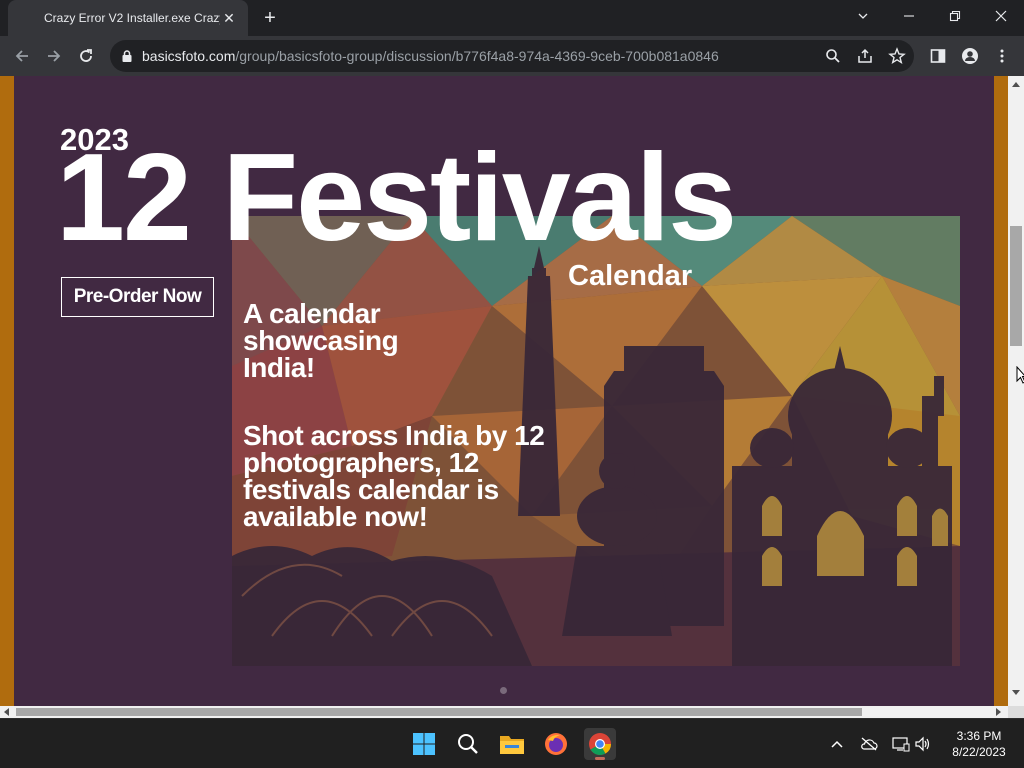  I want to click on horizontal-scroll-thumb, so click(439, 712).